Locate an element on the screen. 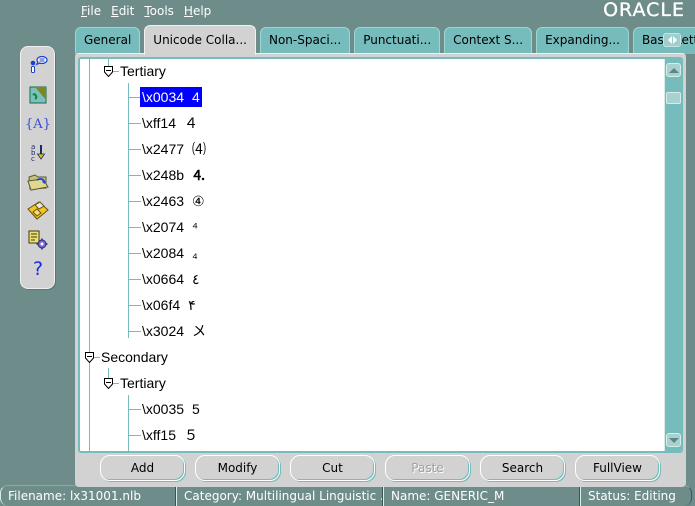 This screenshot has height=506, width=695. leaf-glyph: 4 is located at coordinates (196, 97).